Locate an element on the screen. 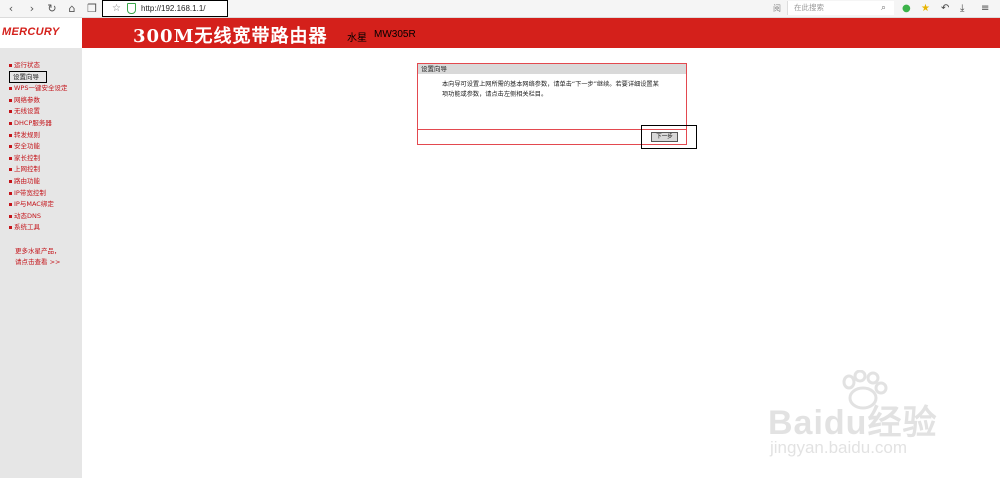  mercury-logo: MERCURY is located at coordinates (31, 32).